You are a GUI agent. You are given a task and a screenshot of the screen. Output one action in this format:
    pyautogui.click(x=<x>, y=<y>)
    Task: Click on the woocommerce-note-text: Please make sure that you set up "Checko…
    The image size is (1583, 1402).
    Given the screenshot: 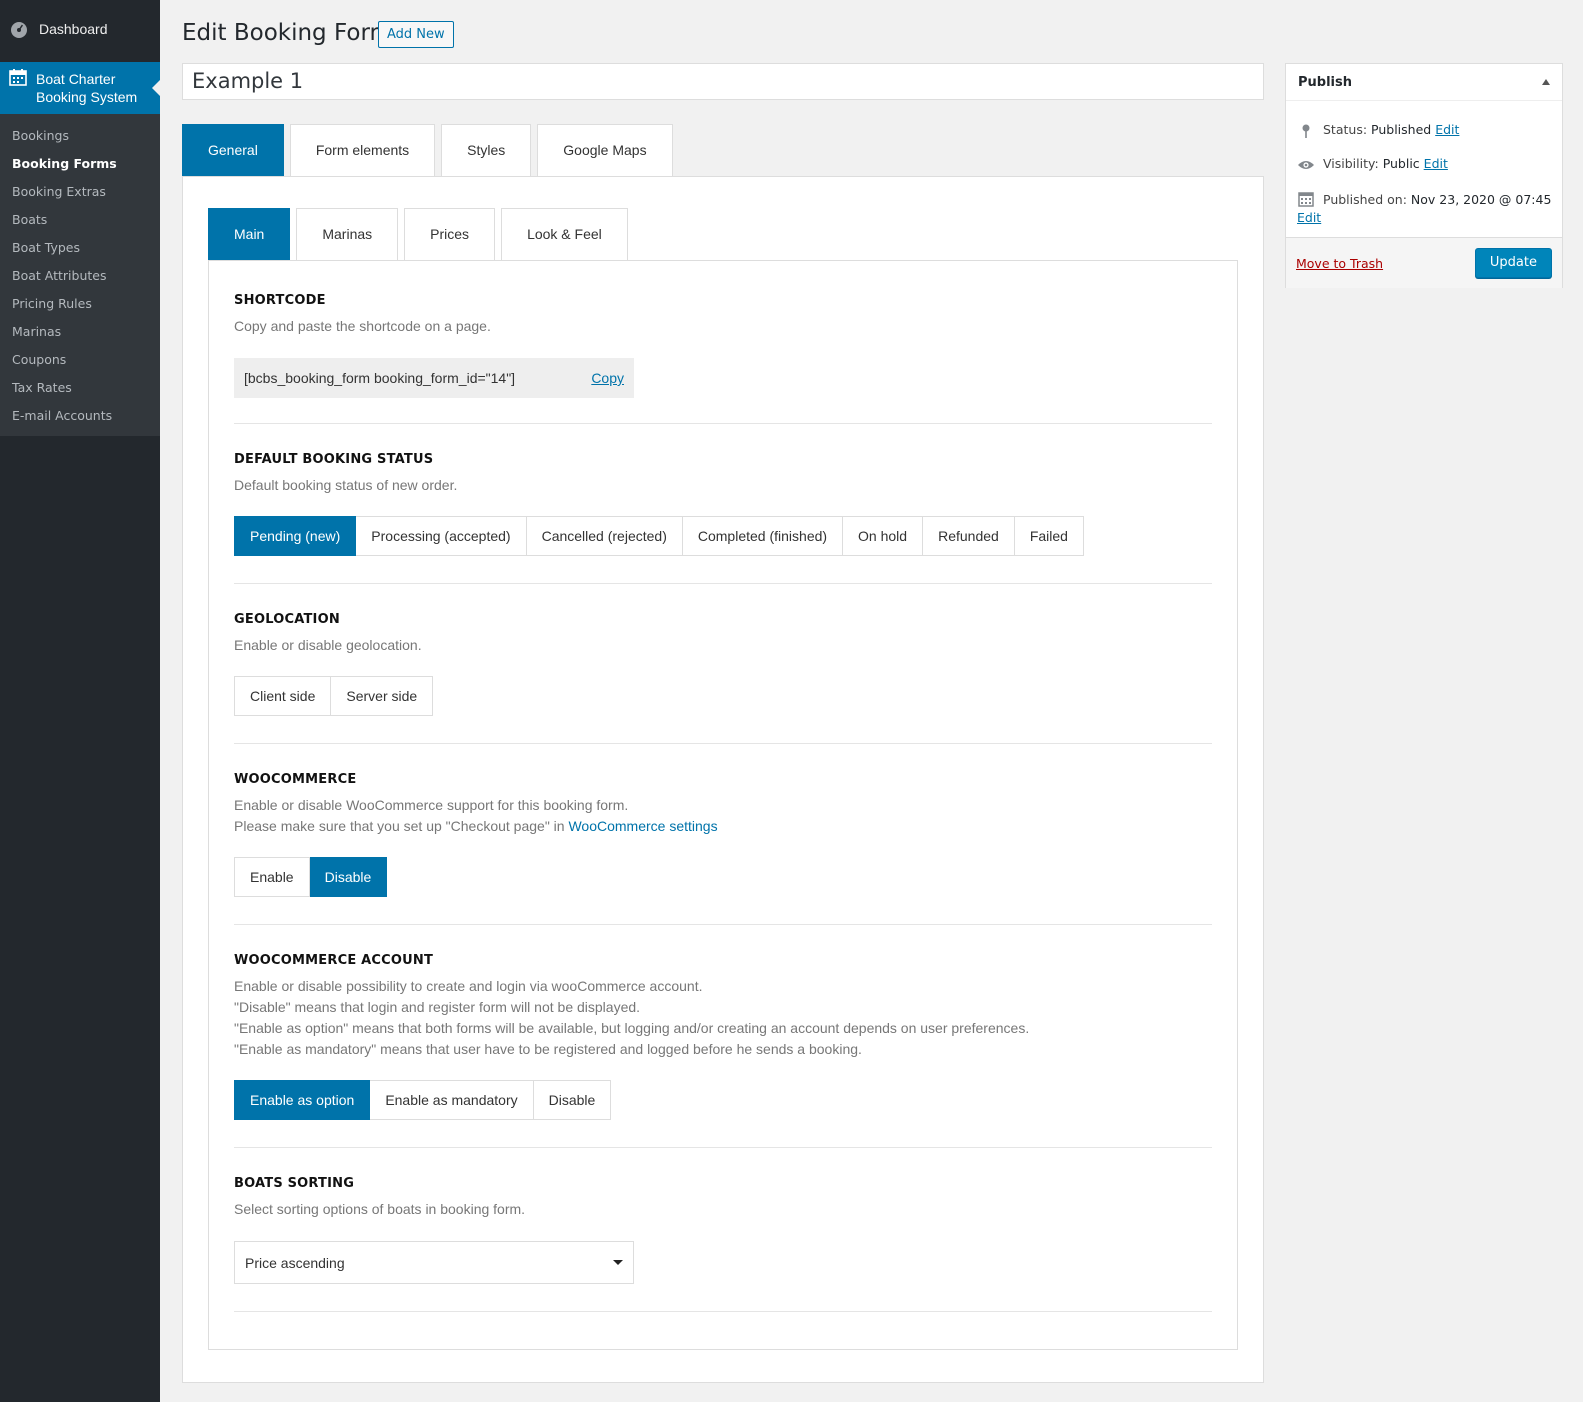 What is the action you would take?
    pyautogui.click(x=401, y=826)
    